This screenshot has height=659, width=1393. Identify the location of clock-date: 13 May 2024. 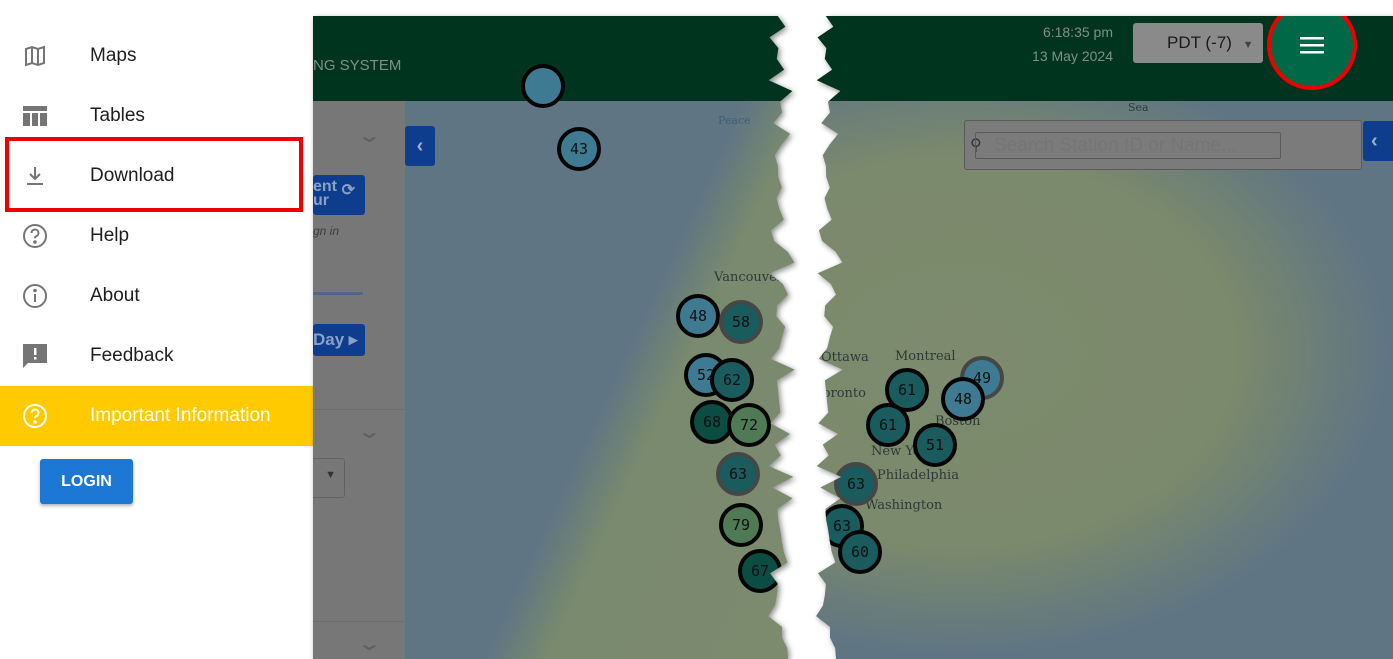
(1072, 56).